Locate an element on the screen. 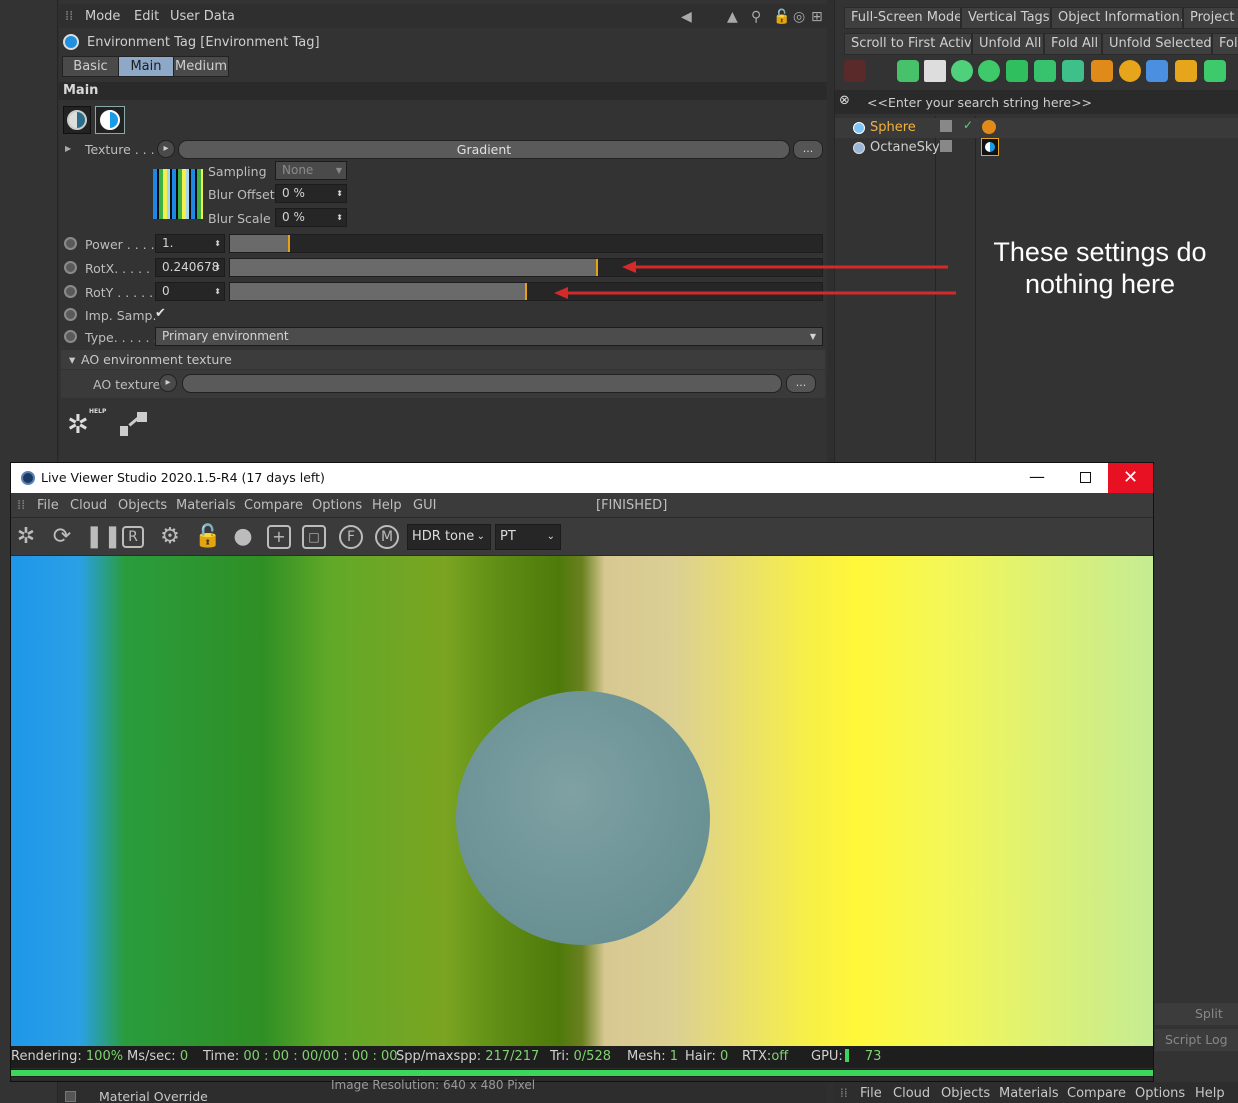  menu-user-data: User Data is located at coordinates (202, 16).